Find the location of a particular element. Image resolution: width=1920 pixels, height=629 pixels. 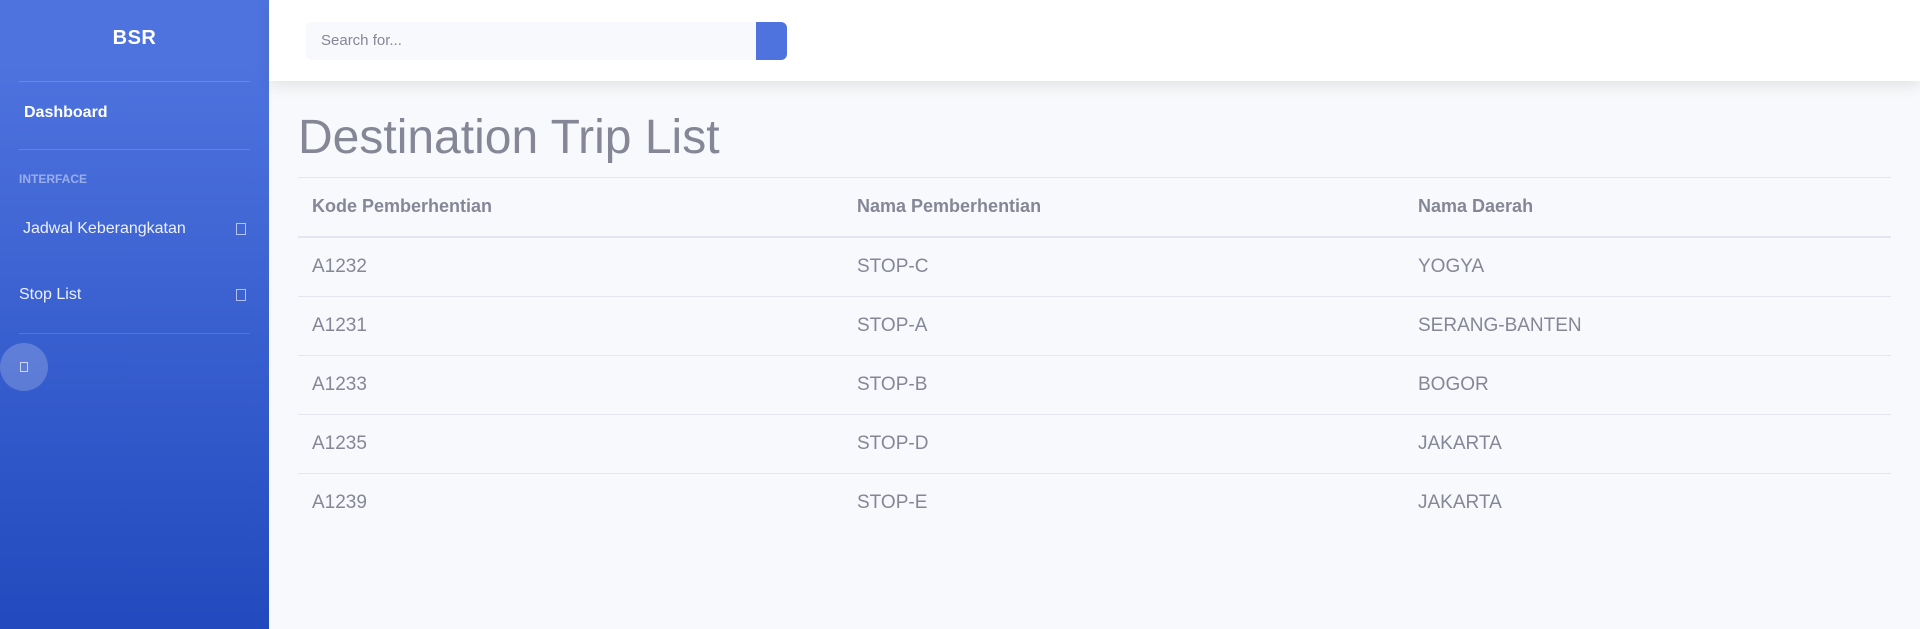

sidebar-toggle-button is located at coordinates (24, 367).